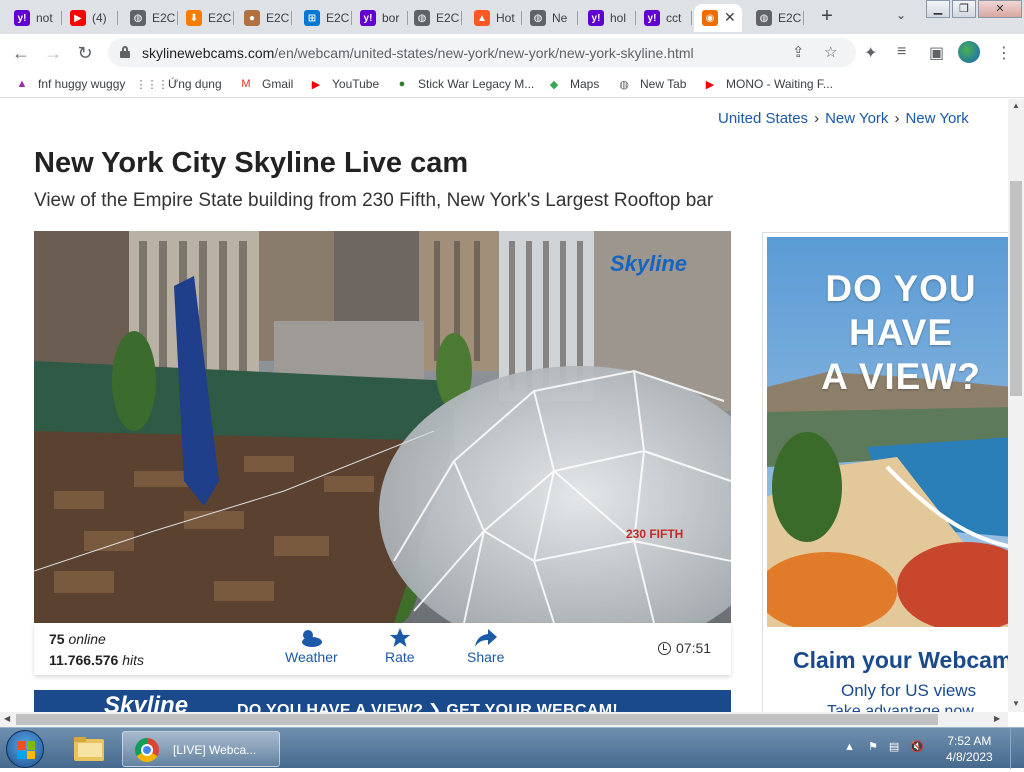  Describe the element at coordinates (674, 18) in the screenshot. I see `tab-title: cct` at that location.